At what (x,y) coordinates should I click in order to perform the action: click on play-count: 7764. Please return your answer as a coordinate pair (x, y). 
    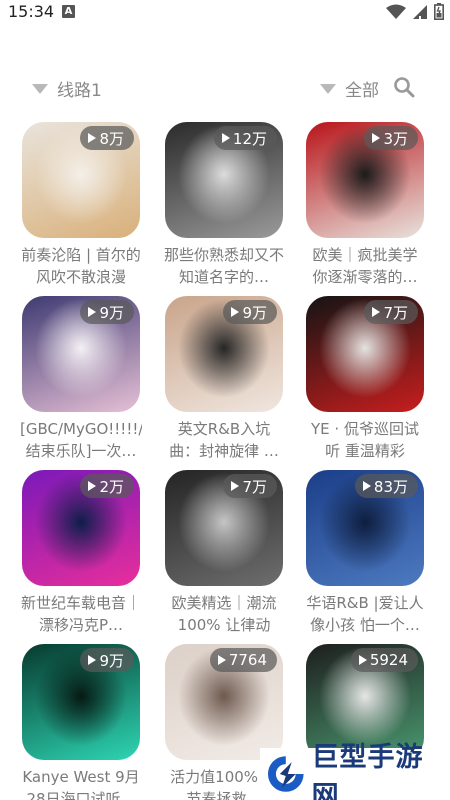
    Looking at the image, I should click on (247, 660).